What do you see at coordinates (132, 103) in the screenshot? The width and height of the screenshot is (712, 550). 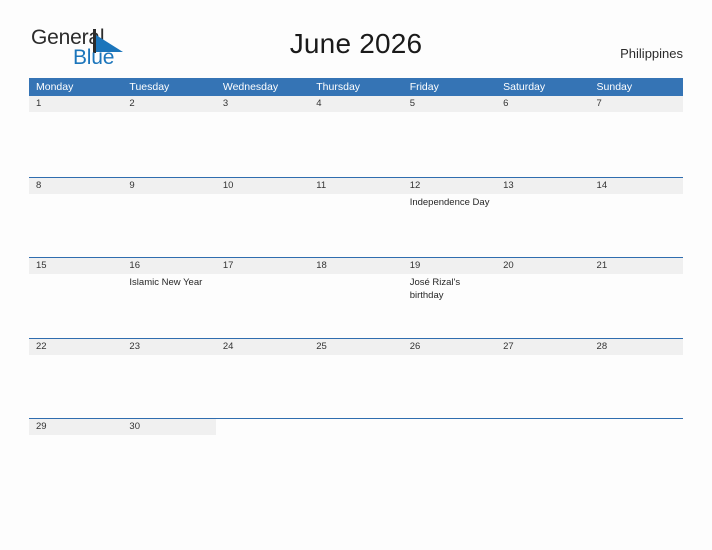 I see `day-number: 2` at bounding box center [132, 103].